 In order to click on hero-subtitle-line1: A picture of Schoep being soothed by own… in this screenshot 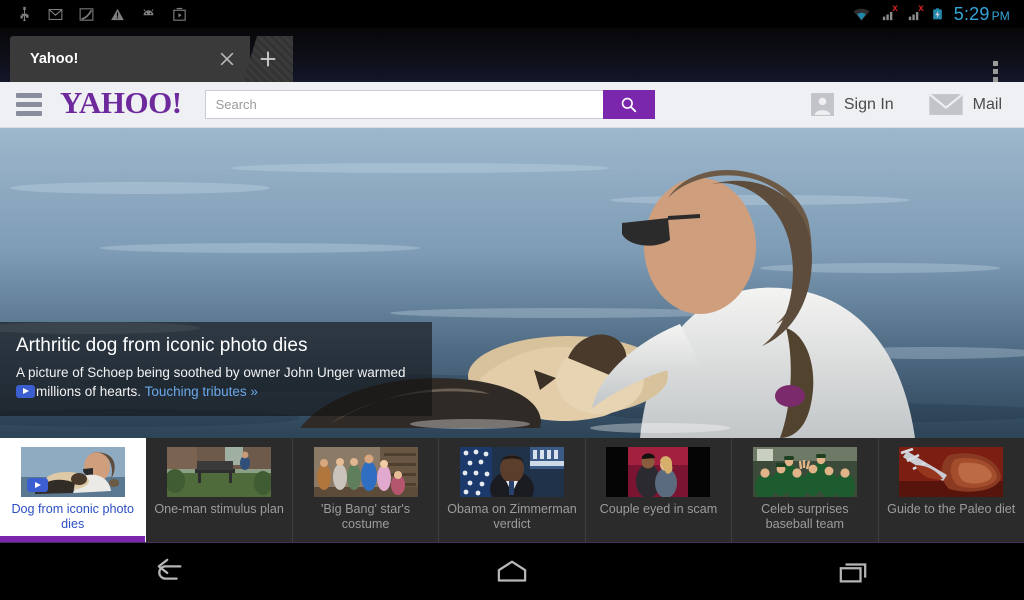, I will do `click(211, 372)`.